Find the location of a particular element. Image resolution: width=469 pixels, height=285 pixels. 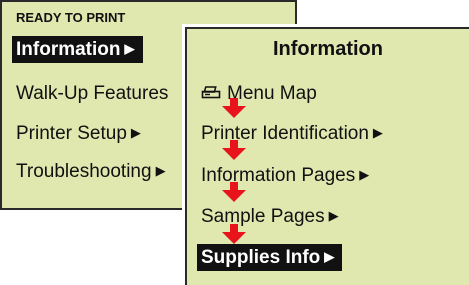

menu-item-label: Supplies Info is located at coordinates (261, 257).